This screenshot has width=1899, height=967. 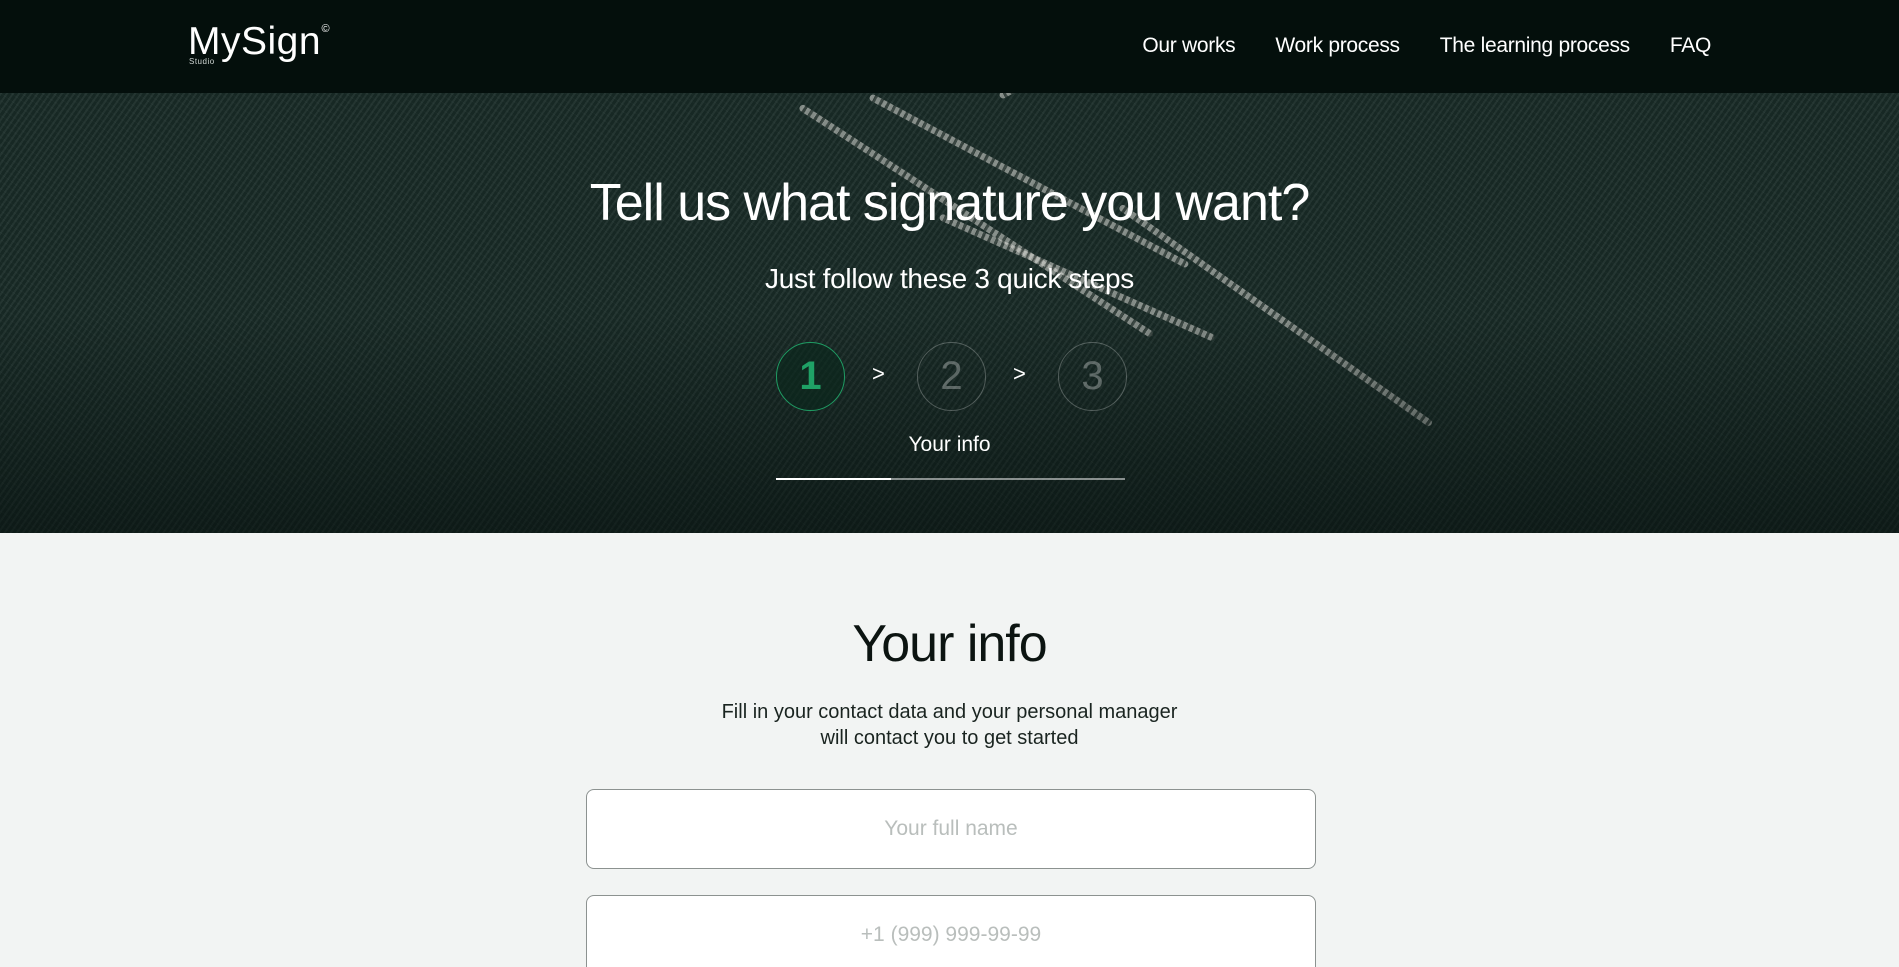 What do you see at coordinates (259, 44) in the screenshot?
I see `logo: MySign © Studio` at bounding box center [259, 44].